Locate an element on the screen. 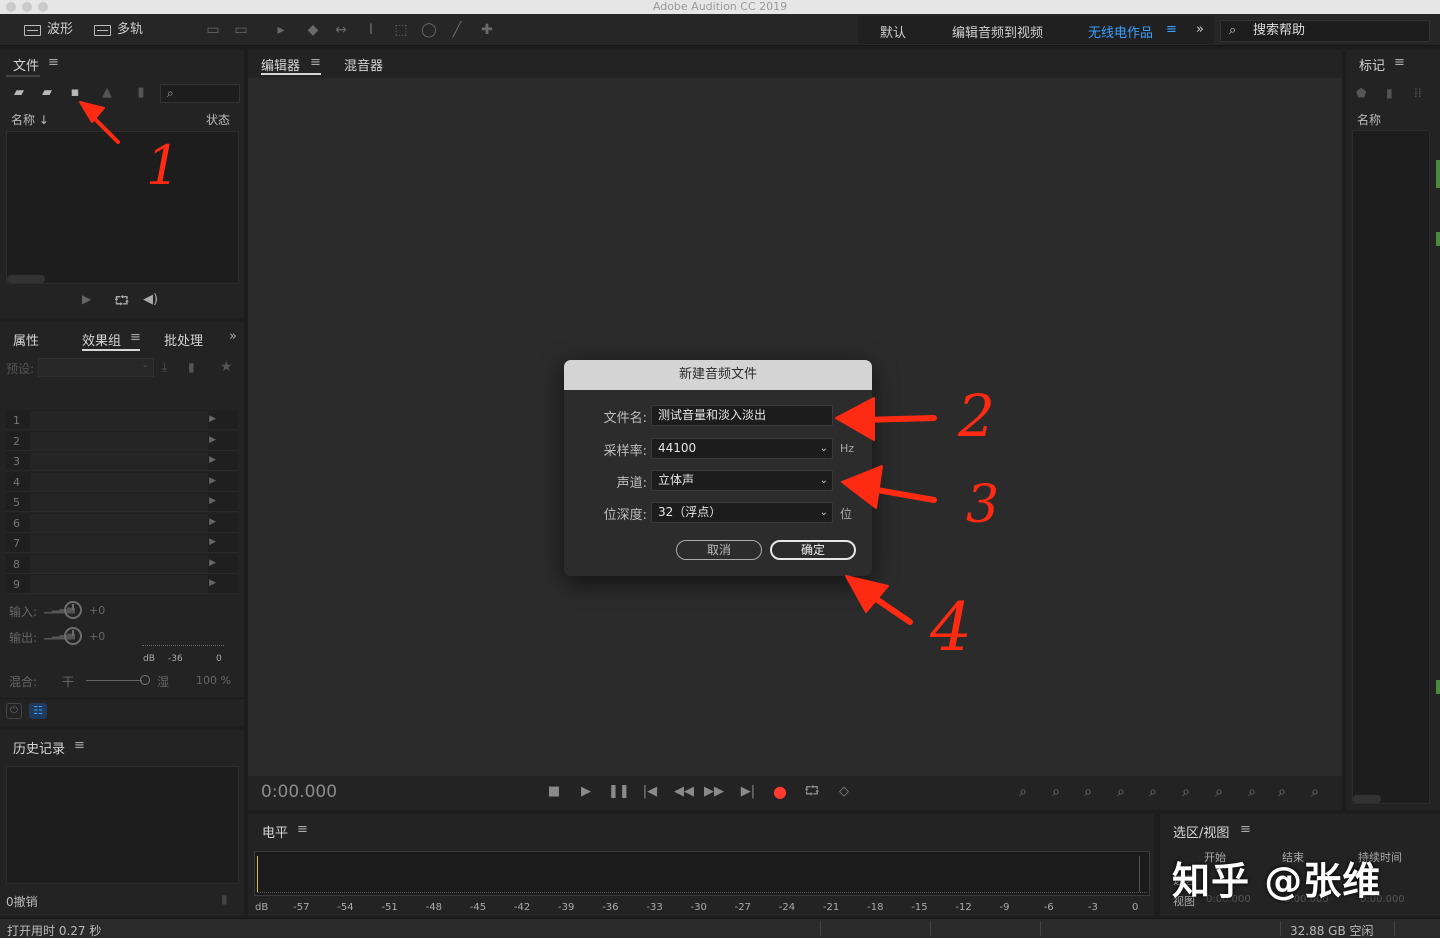  markers-list is located at coordinates (1391, 467).